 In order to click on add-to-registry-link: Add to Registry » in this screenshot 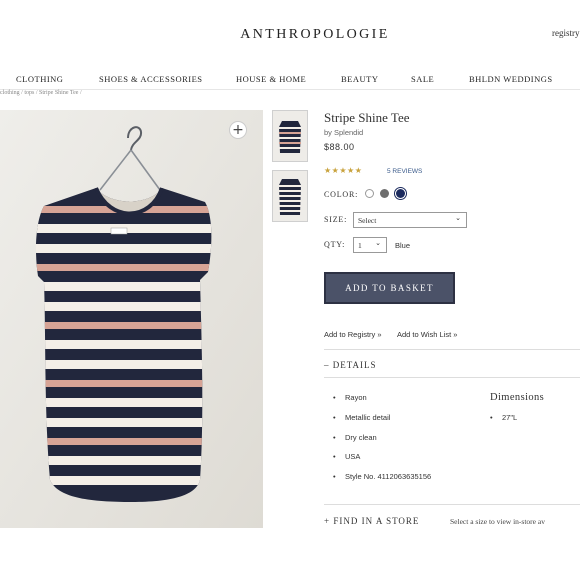, I will do `click(353, 334)`.